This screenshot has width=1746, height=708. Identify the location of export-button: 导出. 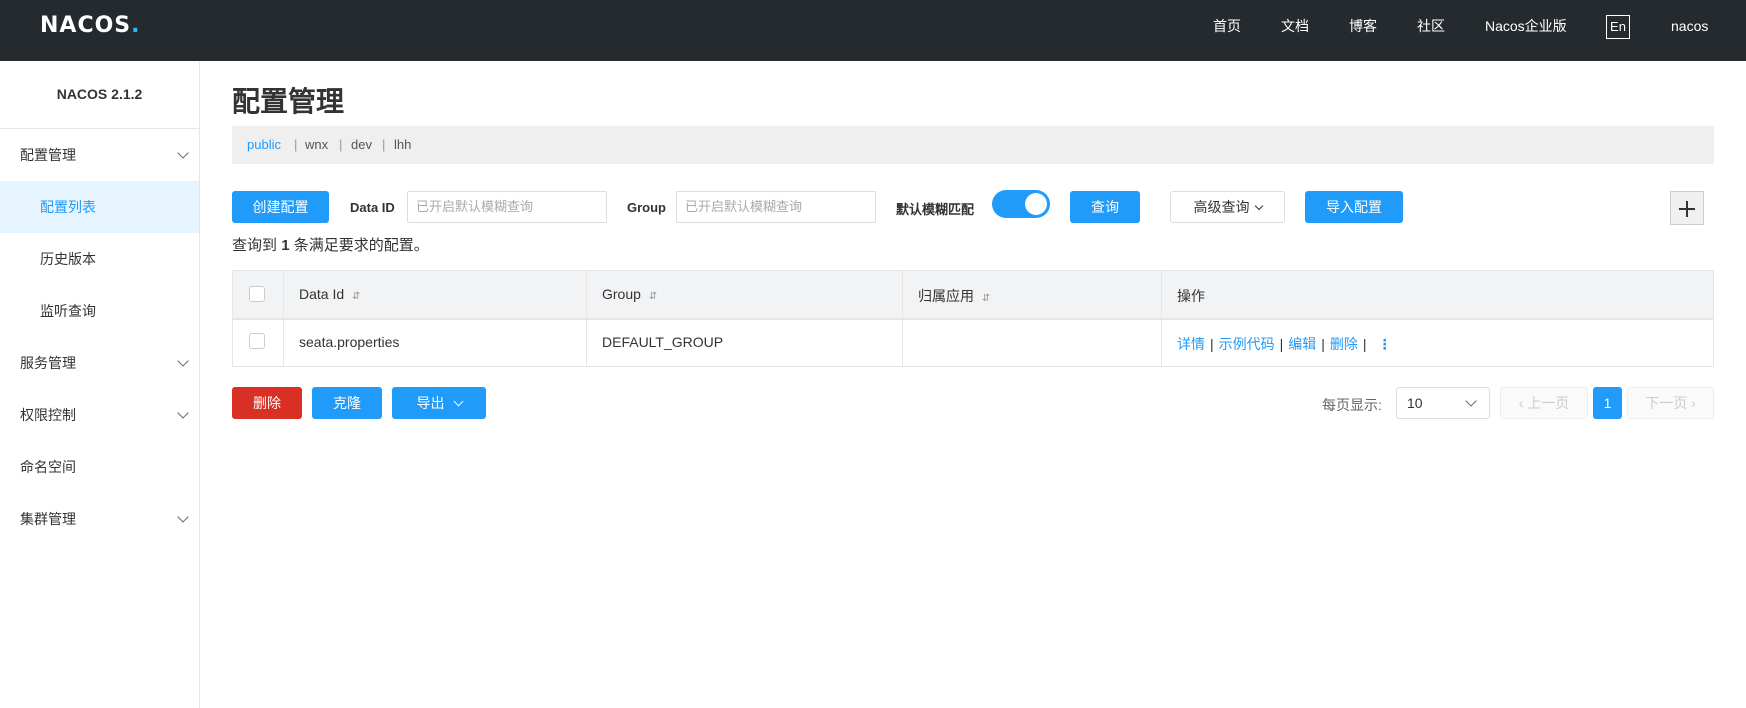
(439, 403).